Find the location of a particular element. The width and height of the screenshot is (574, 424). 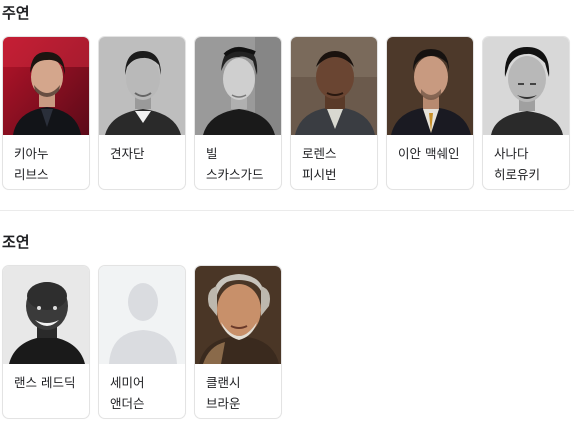

cast-card-hiroyuki-sanada: 사나다 히로유키 is located at coordinates (526, 113).